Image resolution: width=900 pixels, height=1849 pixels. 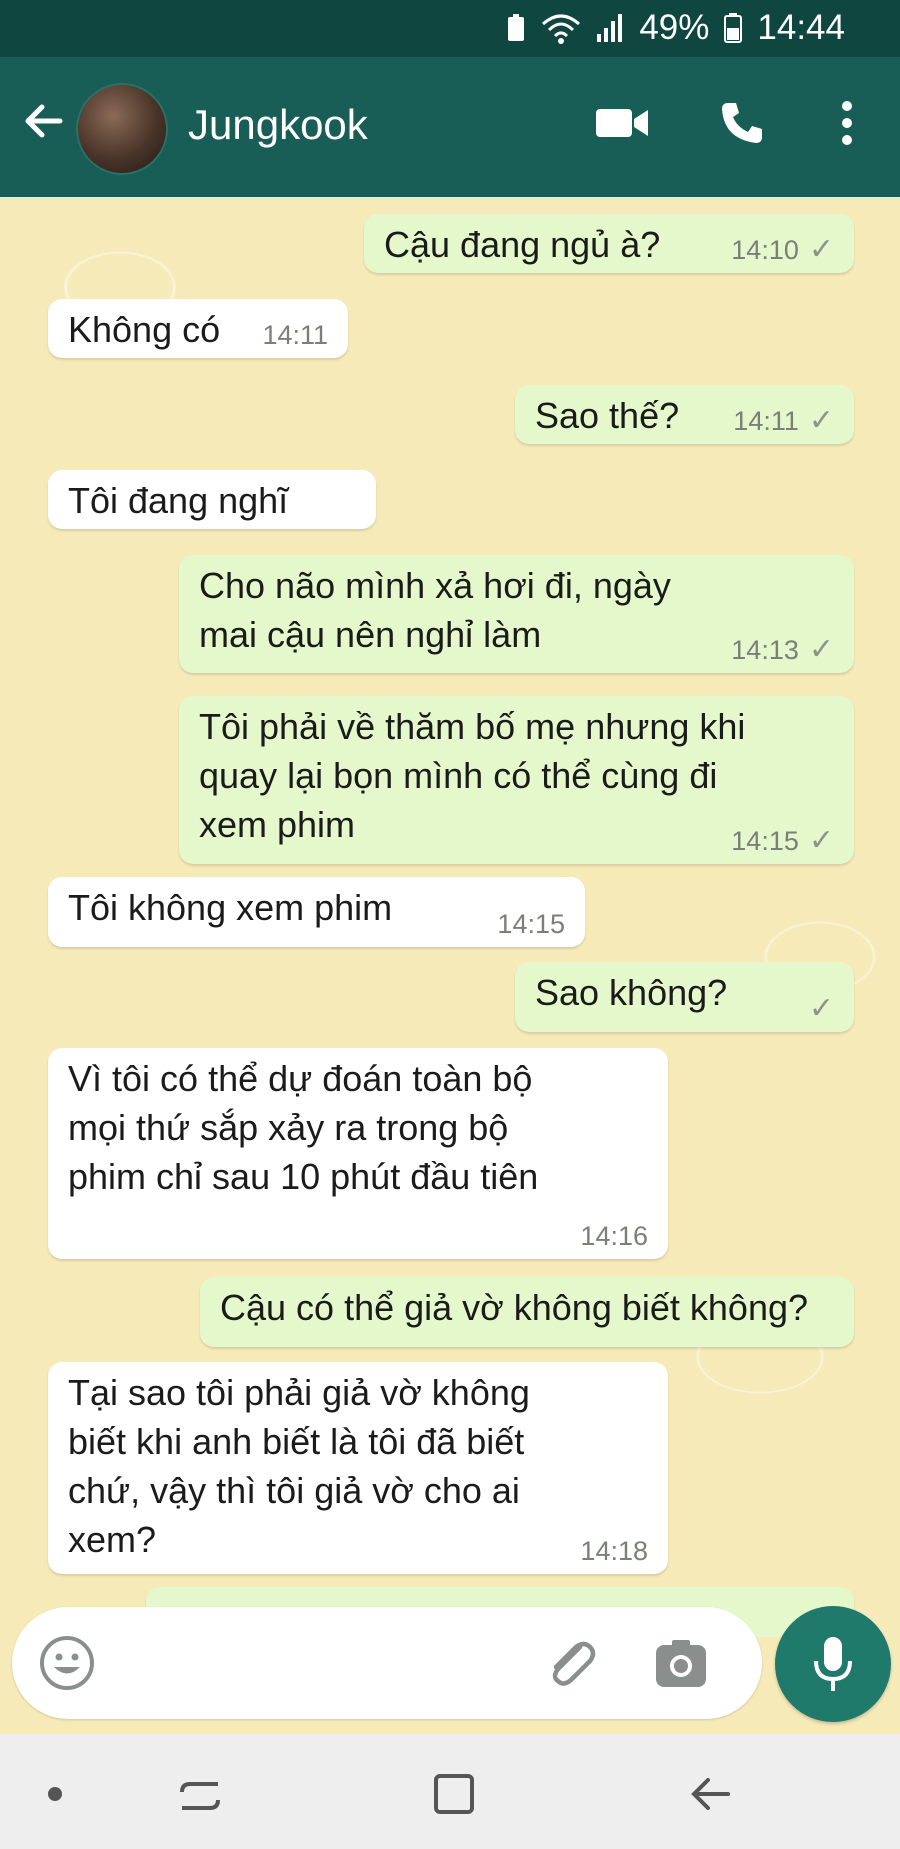 What do you see at coordinates (230, 907) in the screenshot?
I see `message-text: Tôi không xem phim` at bounding box center [230, 907].